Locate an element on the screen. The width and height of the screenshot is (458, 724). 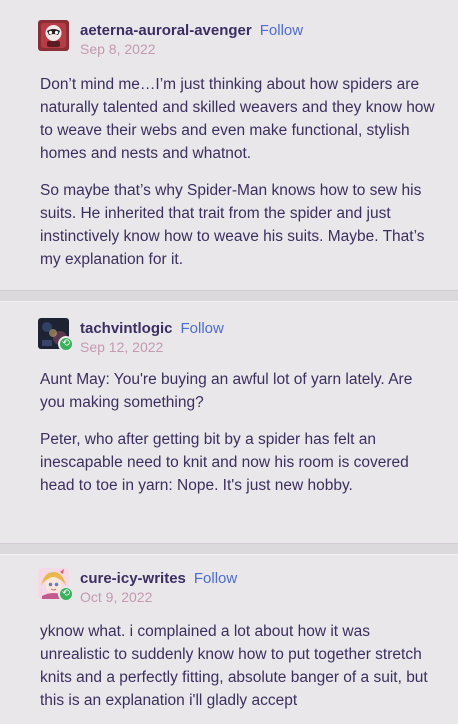
post-date: Oct 9, 2022 is located at coordinates (116, 597).